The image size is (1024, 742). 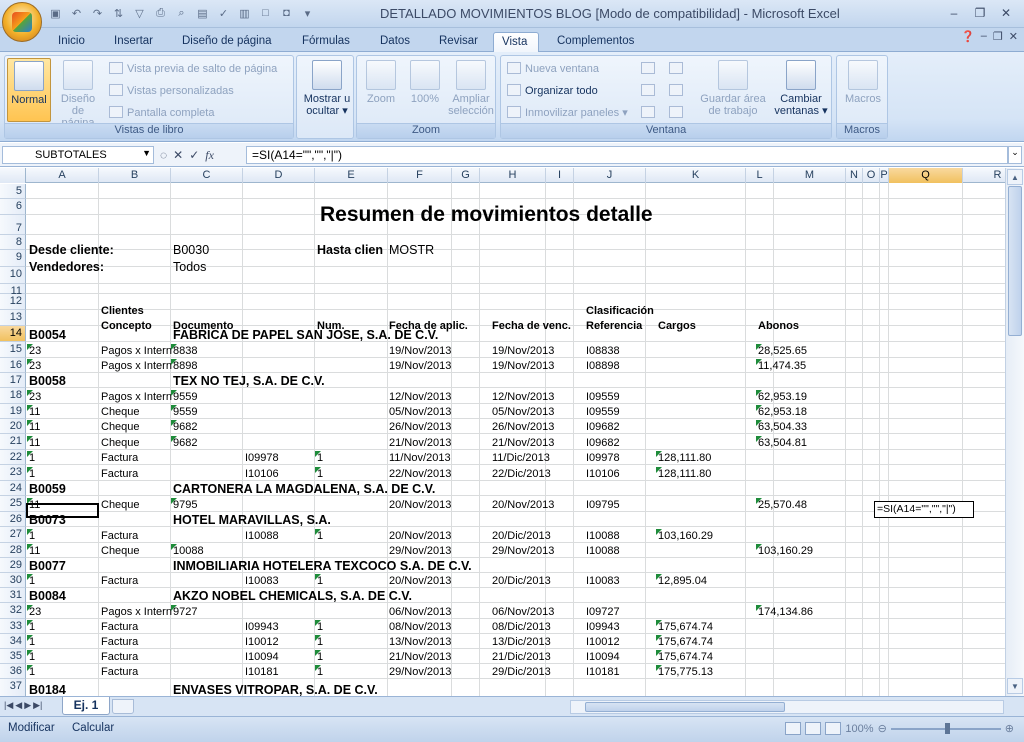 I want to click on page-break-preview-button: Vista previa de salto de página, so click(x=193, y=69).